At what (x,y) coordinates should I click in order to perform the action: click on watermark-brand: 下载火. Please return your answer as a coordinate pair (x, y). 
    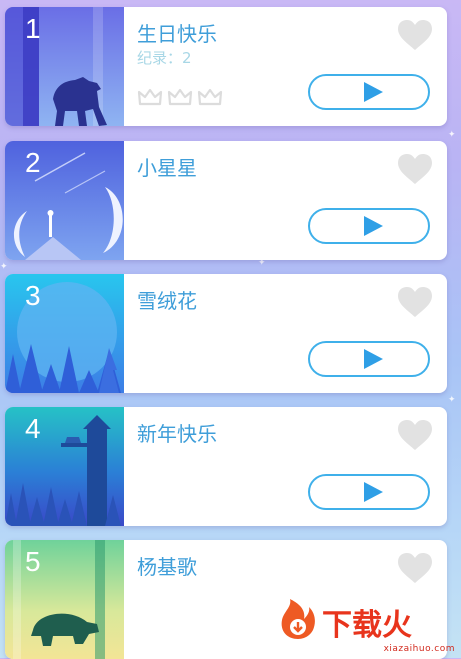
    Looking at the image, I should click on (367, 625).